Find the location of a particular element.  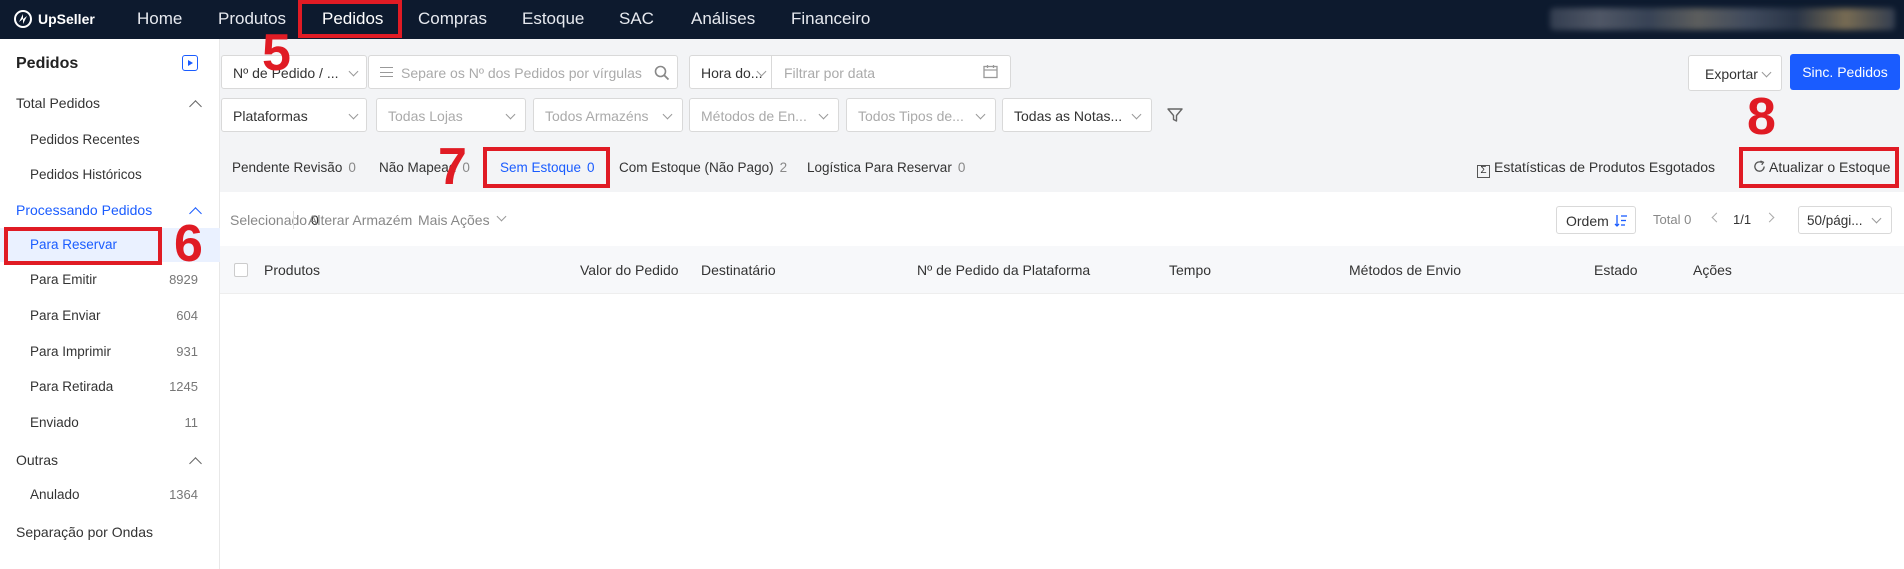

nav-home: Home is located at coordinates (159, 19).